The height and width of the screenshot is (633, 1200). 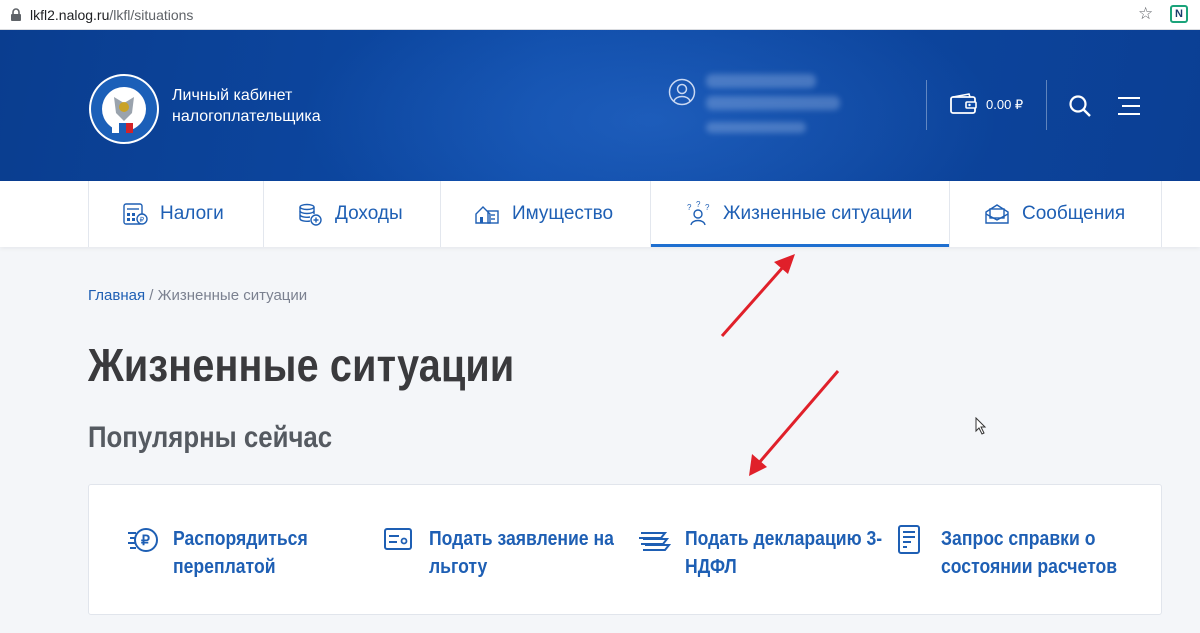 What do you see at coordinates (756, 127) in the screenshot?
I see `user-inn-redacted` at bounding box center [756, 127].